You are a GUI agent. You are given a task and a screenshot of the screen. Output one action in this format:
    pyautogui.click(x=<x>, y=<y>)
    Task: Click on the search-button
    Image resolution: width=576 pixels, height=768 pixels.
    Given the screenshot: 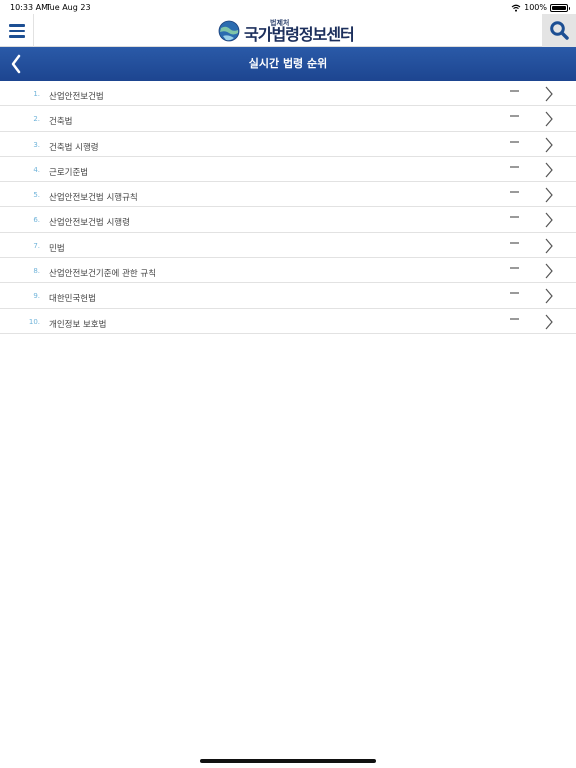 What is the action you would take?
    pyautogui.click(x=559, y=30)
    